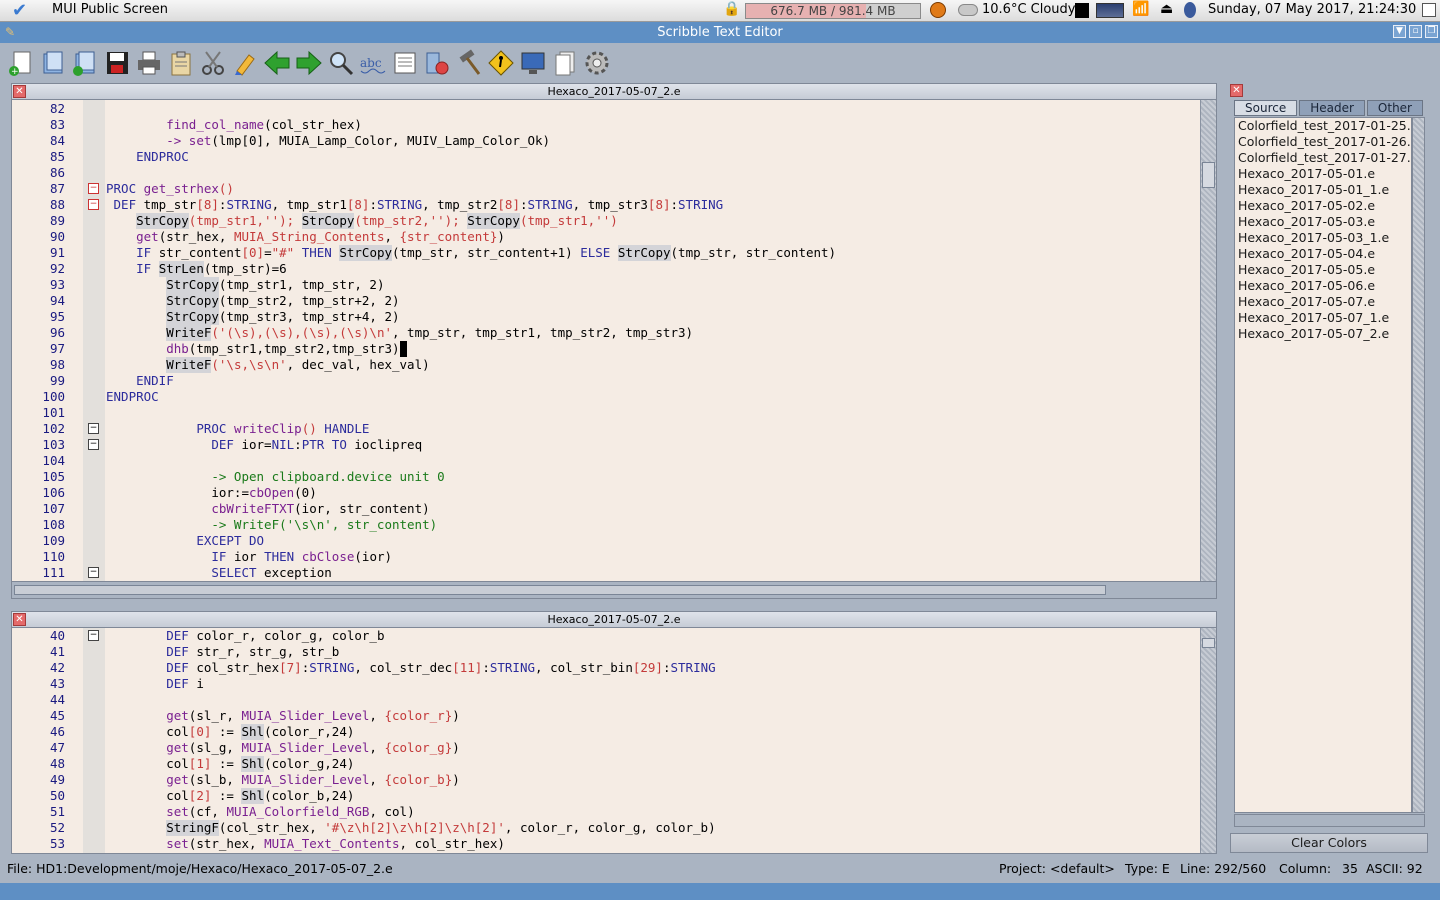 The image size is (1440, 900). I want to click on documents-button, so click(565, 63).